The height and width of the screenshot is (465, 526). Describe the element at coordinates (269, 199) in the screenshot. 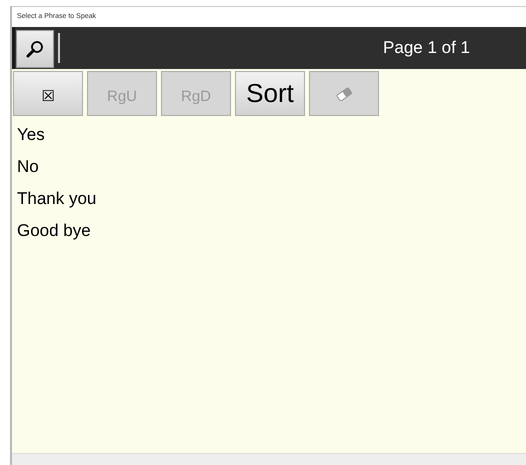

I see `phrase-item: Thank you` at that location.